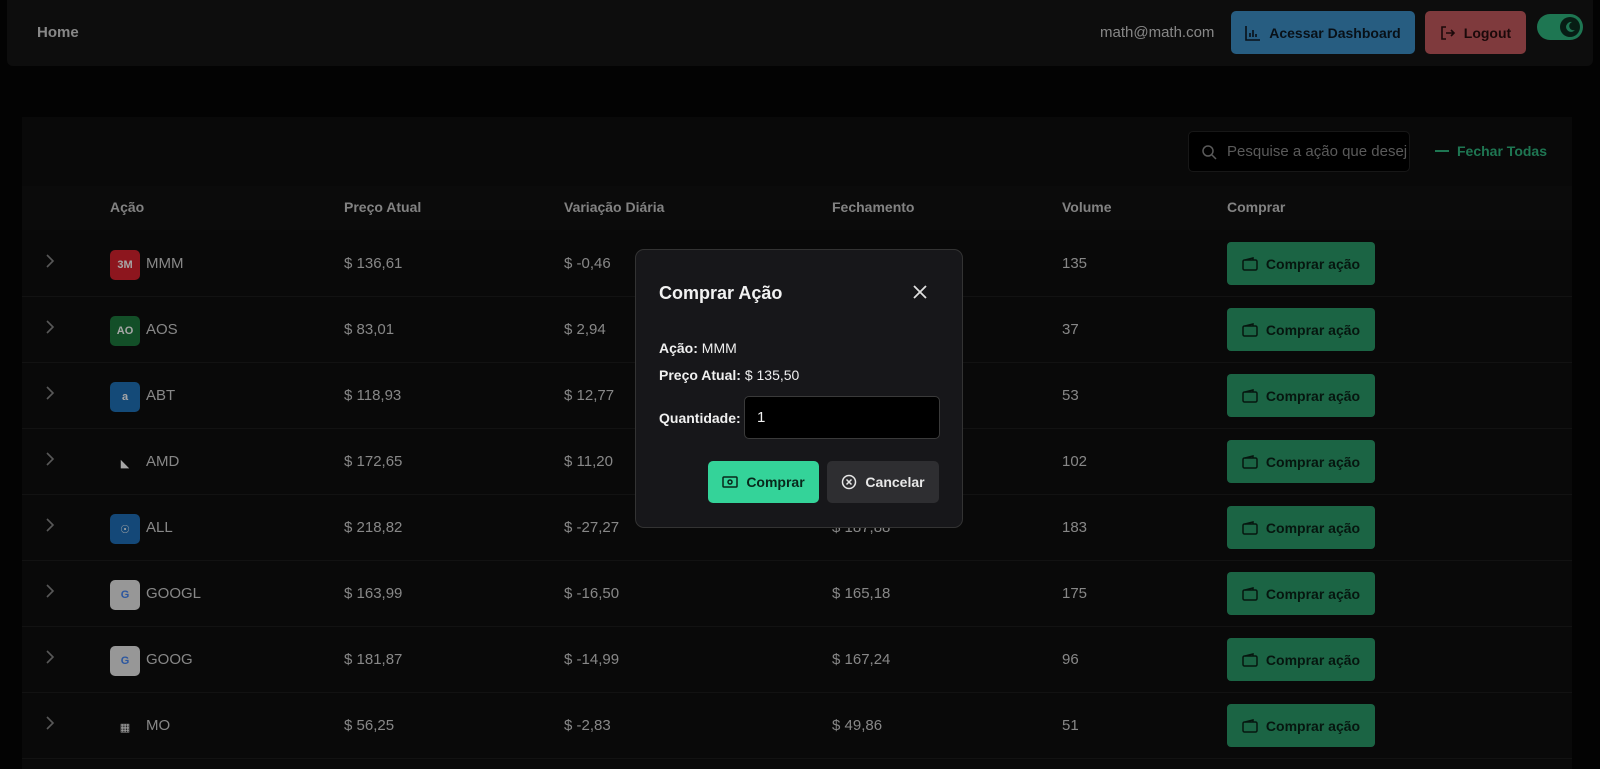 This screenshot has height=769, width=1600. What do you see at coordinates (730, 482) in the screenshot?
I see `money-icon` at bounding box center [730, 482].